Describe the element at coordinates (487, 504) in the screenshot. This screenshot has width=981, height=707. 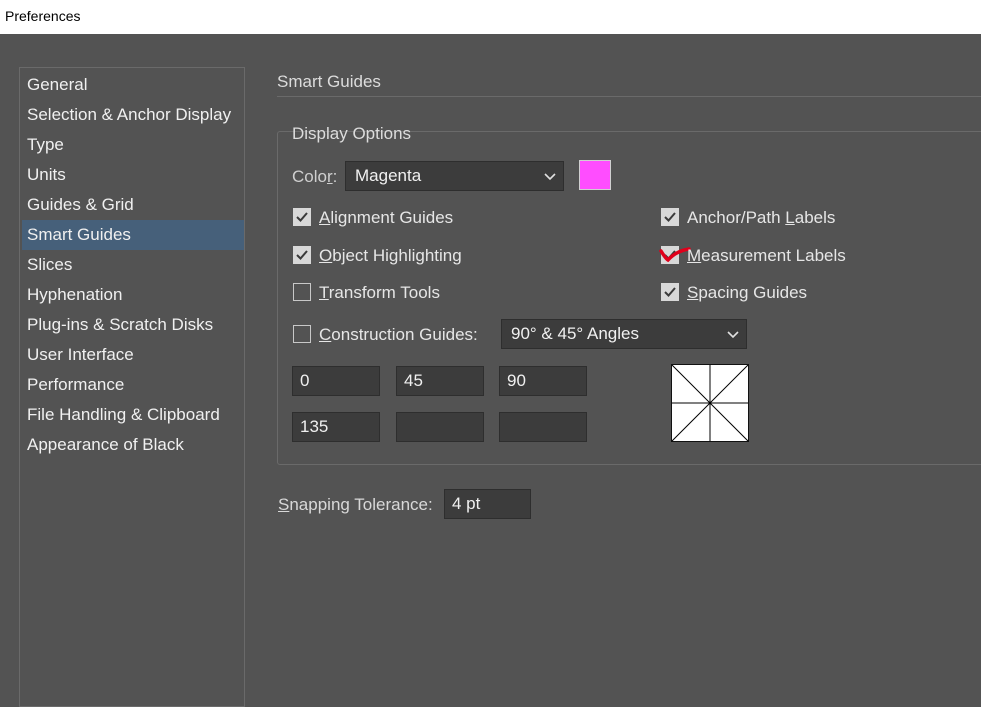
I see `snapping-tolerance-input: 4 pt` at that location.